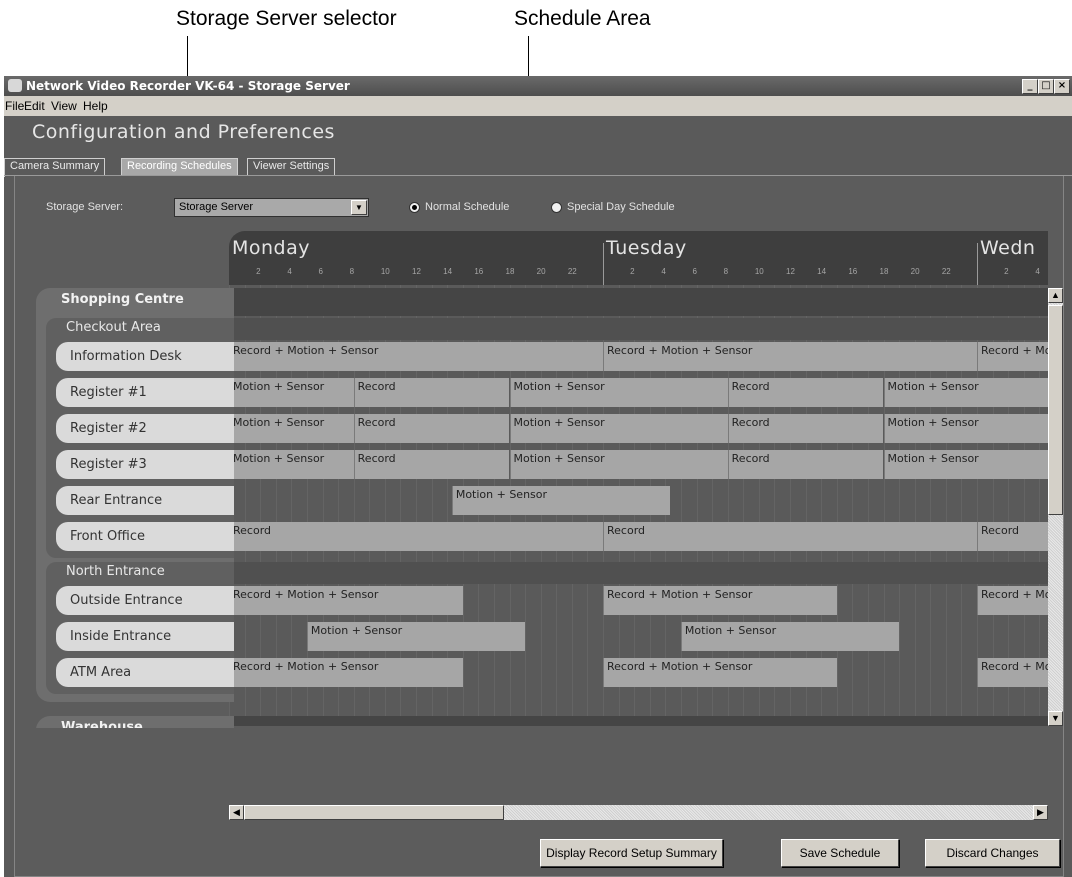 The width and height of the screenshot is (1072, 877). What do you see at coordinates (1040, 812) in the screenshot?
I see `scroll-right-icon: ▶` at bounding box center [1040, 812].